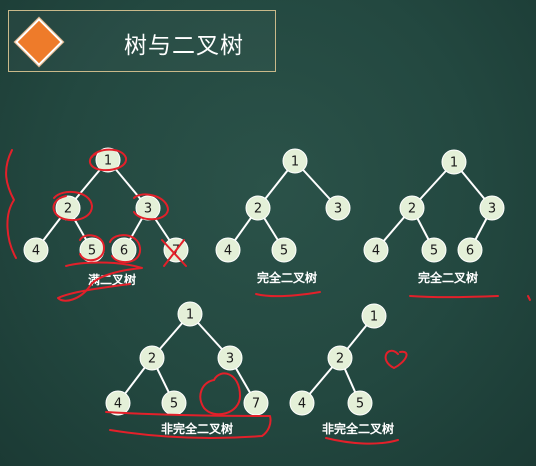 This screenshot has width=536, height=466. I want to click on tree3-node-2: 2, so click(412, 208).